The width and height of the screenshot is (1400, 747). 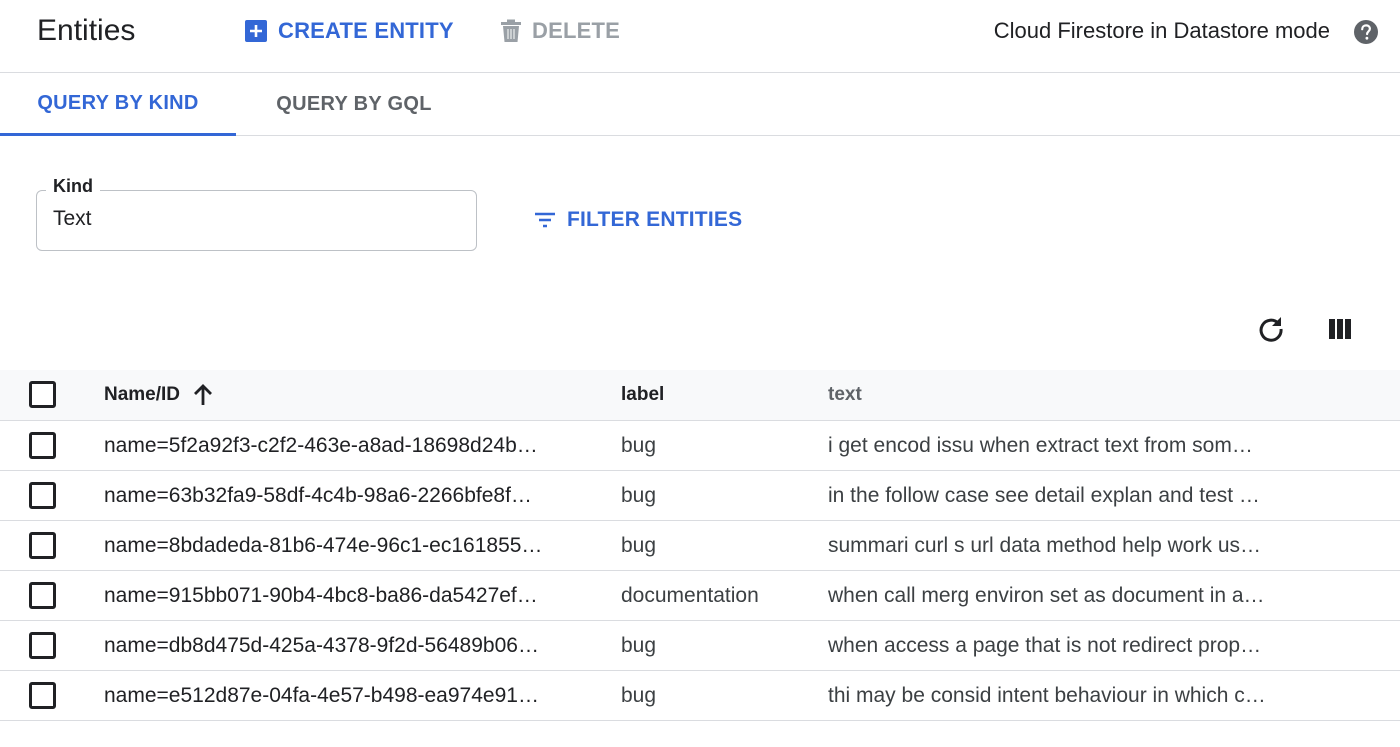 What do you see at coordinates (366, 30) in the screenshot?
I see `create-entity-label: CREATE ENTITY` at bounding box center [366, 30].